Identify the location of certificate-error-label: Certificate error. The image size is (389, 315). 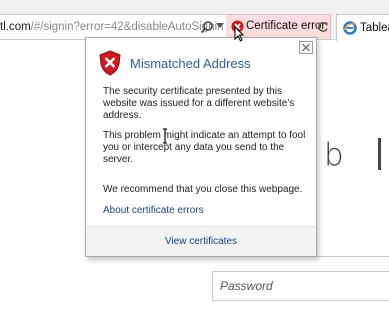
(286, 26).